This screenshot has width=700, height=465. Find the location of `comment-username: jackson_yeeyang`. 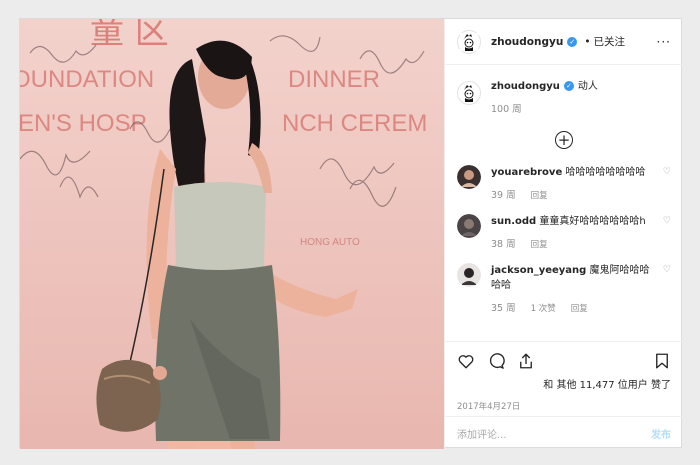

comment-username: jackson_yeeyang is located at coordinates (538, 270).